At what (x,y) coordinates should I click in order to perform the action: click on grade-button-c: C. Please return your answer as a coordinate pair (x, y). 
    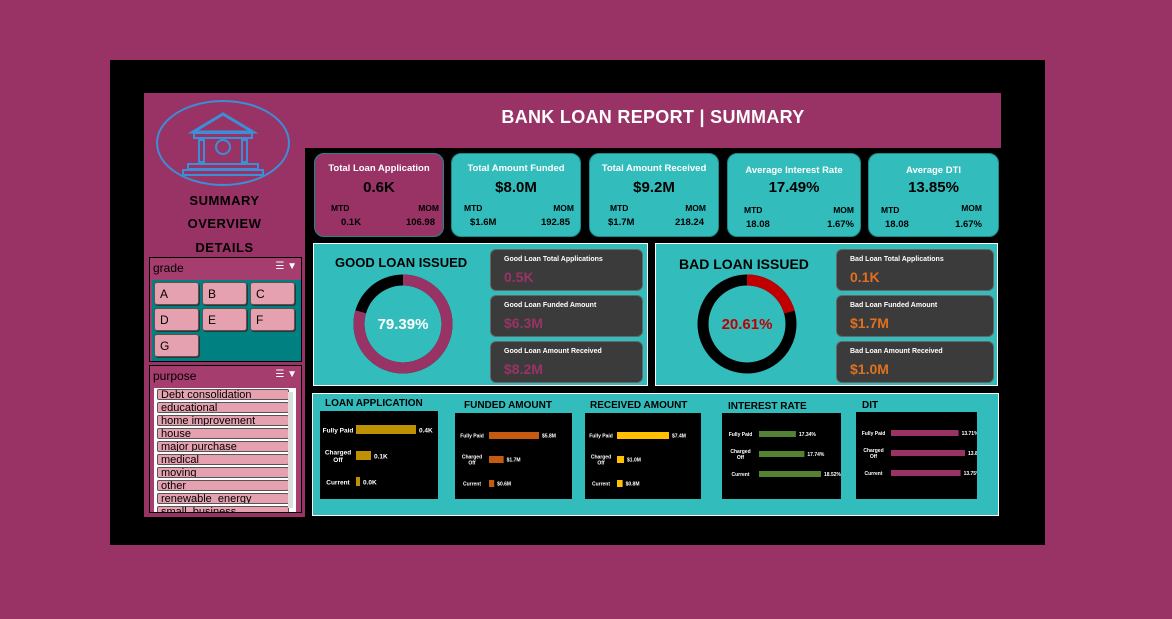
    Looking at the image, I should click on (272, 293).